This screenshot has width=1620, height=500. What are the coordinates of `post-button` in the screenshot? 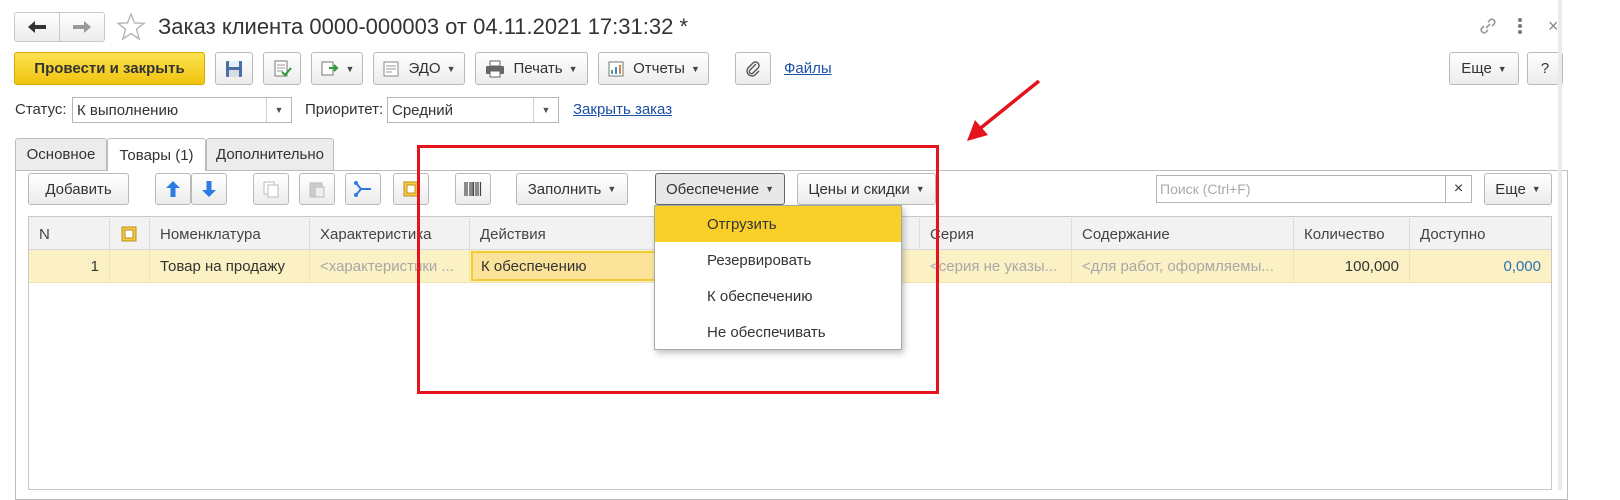 It's located at (282, 68).